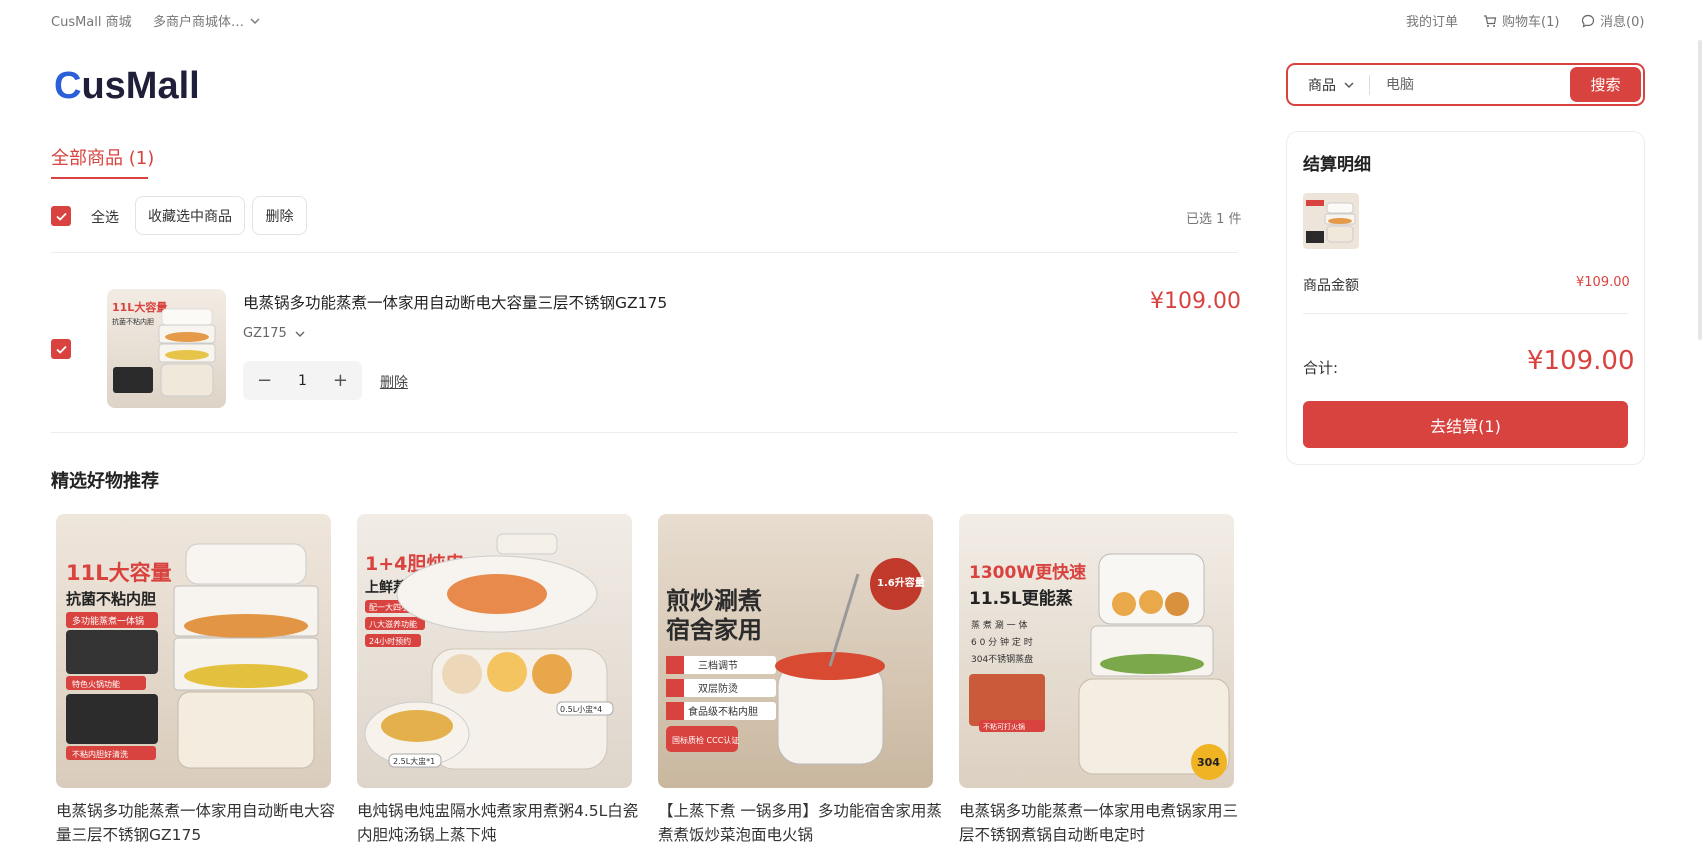  What do you see at coordinates (1002, 642) in the screenshot?
I see `card-tag: 6 0 分 钟 定 时` at bounding box center [1002, 642].